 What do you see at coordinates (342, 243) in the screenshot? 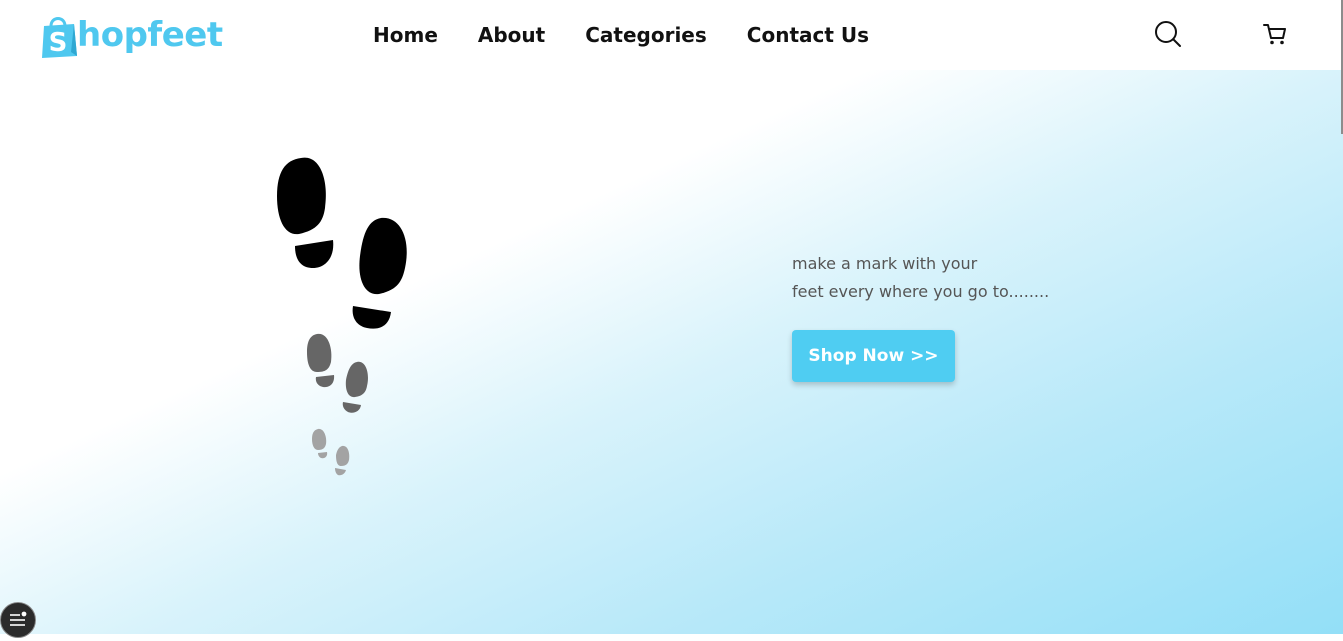
I see `footprint-large` at bounding box center [342, 243].